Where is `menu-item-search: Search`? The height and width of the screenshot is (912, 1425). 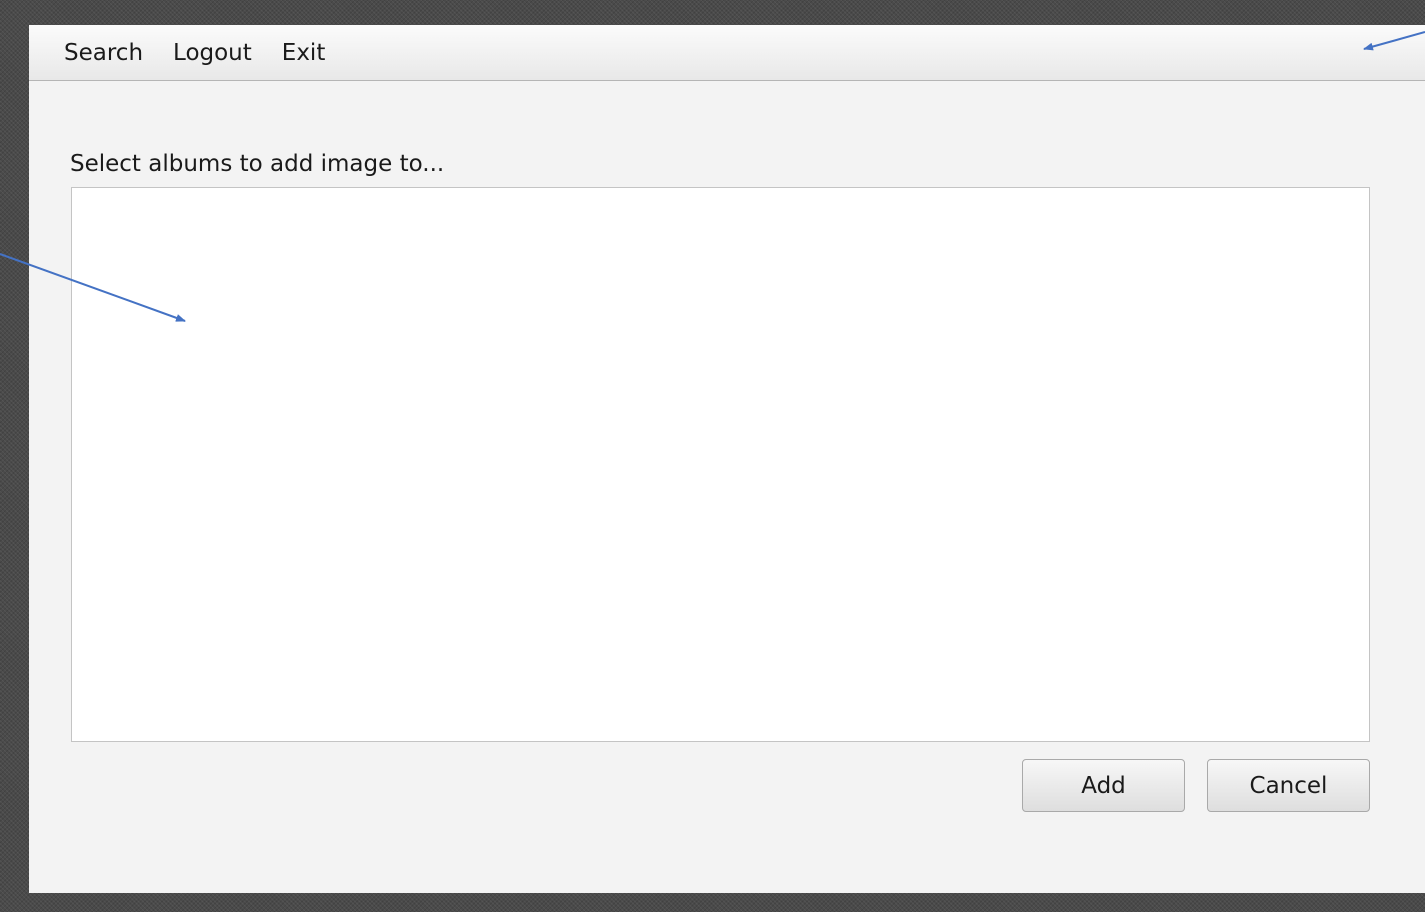
menu-item-search: Search is located at coordinates (103, 53).